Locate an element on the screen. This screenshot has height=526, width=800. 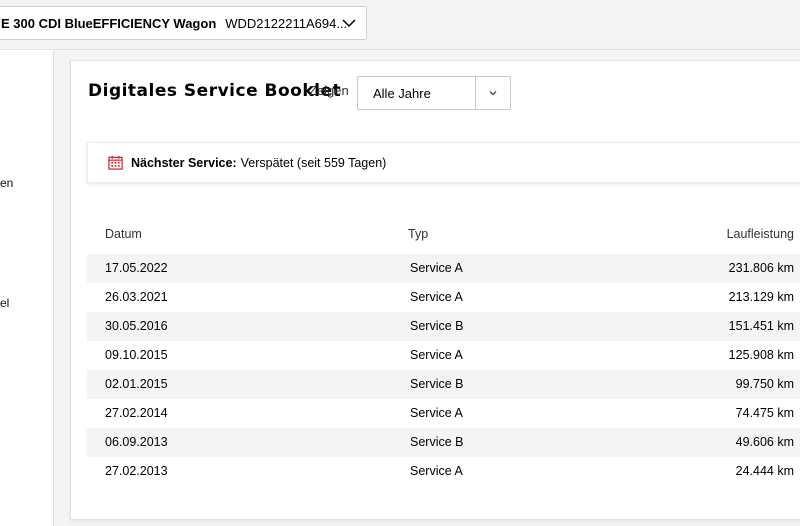
row-mileage: 213.129 km is located at coordinates (761, 297).